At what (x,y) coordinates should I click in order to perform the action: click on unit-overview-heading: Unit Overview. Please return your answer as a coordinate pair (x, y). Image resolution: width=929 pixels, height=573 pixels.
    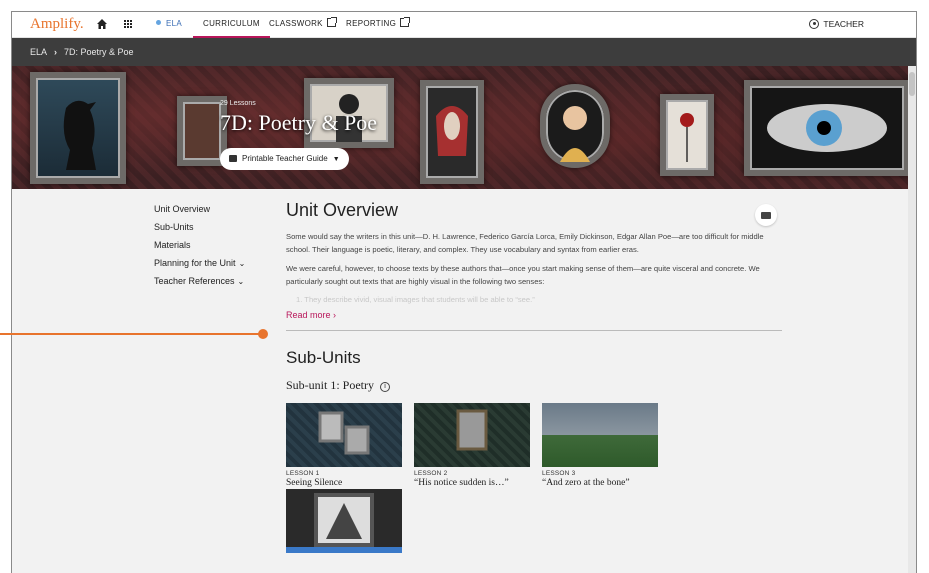
    Looking at the image, I should click on (342, 210).